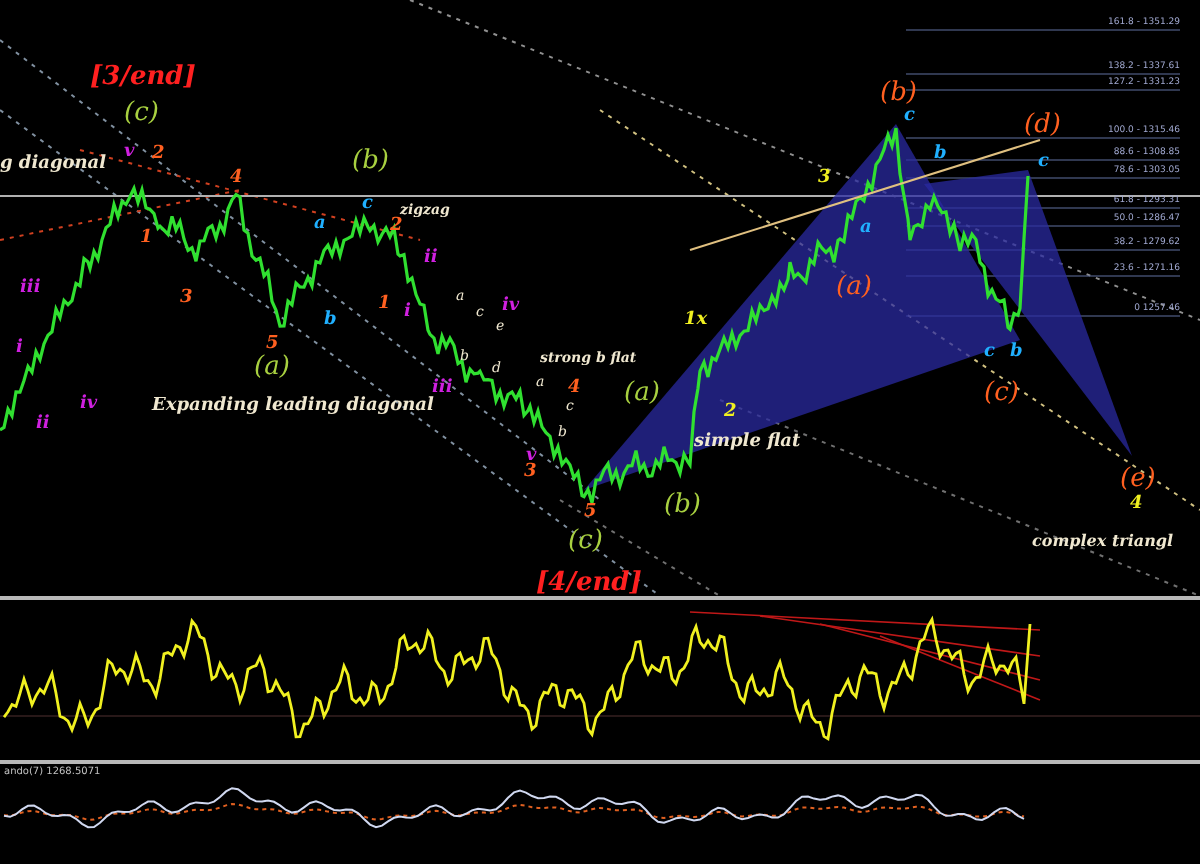 The width and height of the screenshot is (1200, 864). I want to click on wave-label: complex triangl, so click(1103, 540).